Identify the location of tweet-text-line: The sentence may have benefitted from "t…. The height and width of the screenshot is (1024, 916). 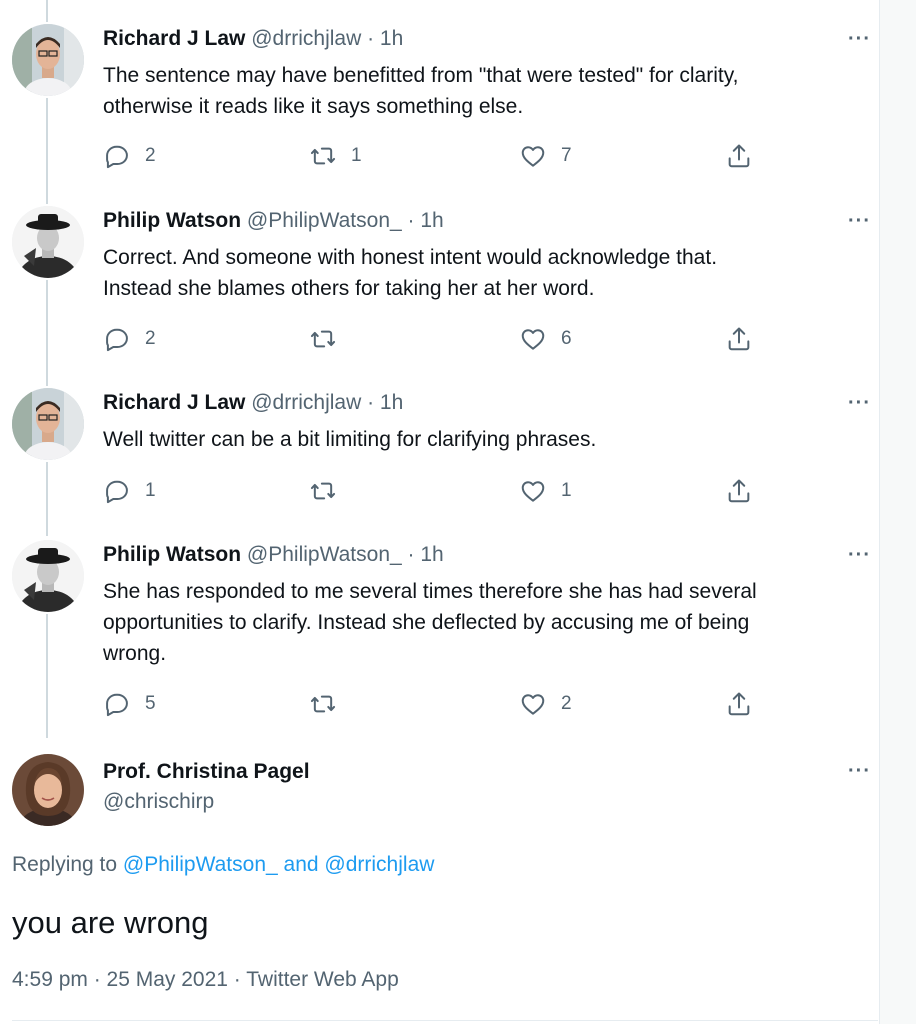
(421, 75).